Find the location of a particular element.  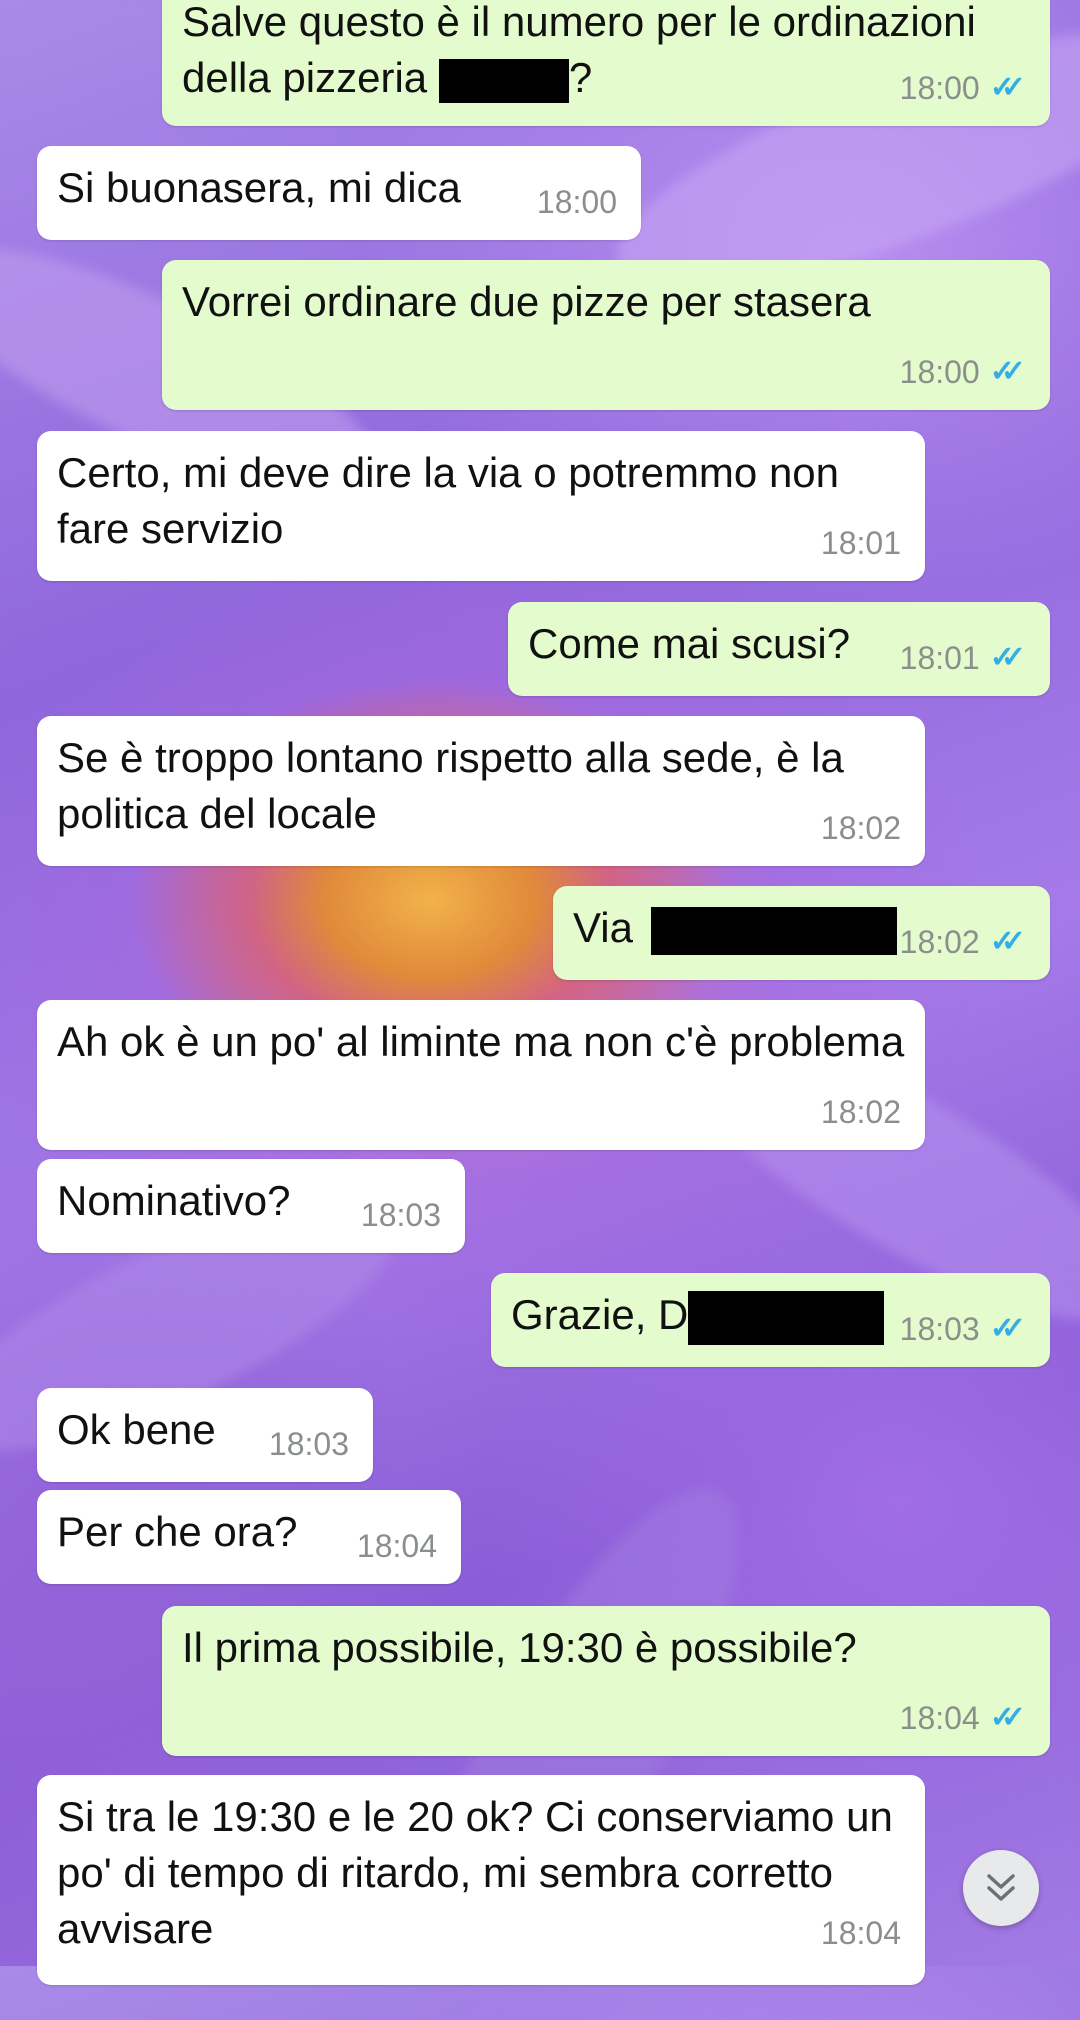

message-outgoing: Via 18:02 ✓✓ is located at coordinates (801, 933).